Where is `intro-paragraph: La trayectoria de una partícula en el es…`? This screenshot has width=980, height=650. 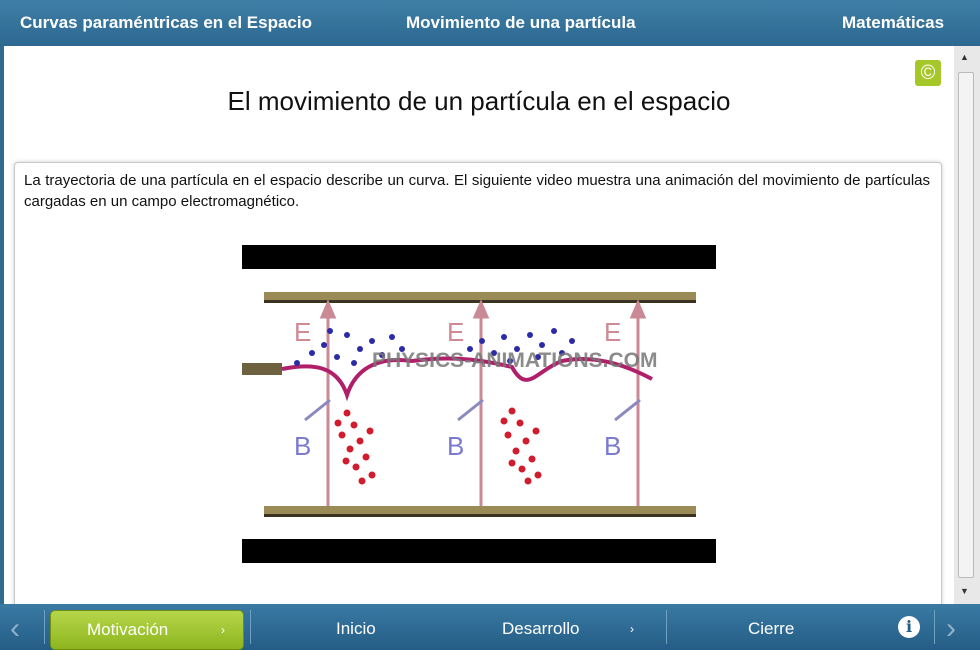 intro-paragraph: La trayectoria de una partícula en el es… is located at coordinates (477, 191).